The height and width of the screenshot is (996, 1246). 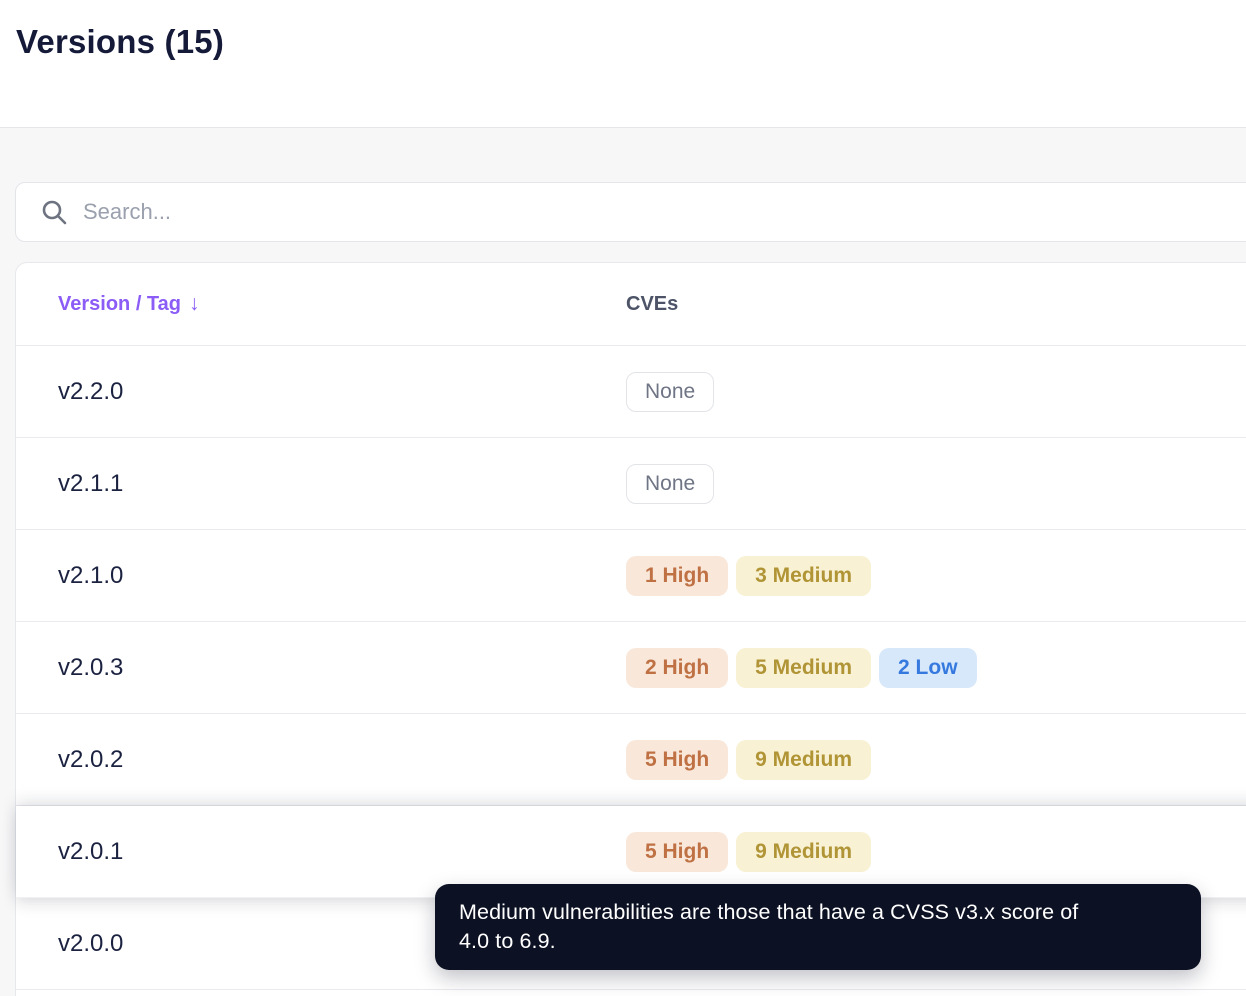 I want to click on table-row: v2.0.3 2 High 5 Medium 2 Low, so click(x=631, y=668).